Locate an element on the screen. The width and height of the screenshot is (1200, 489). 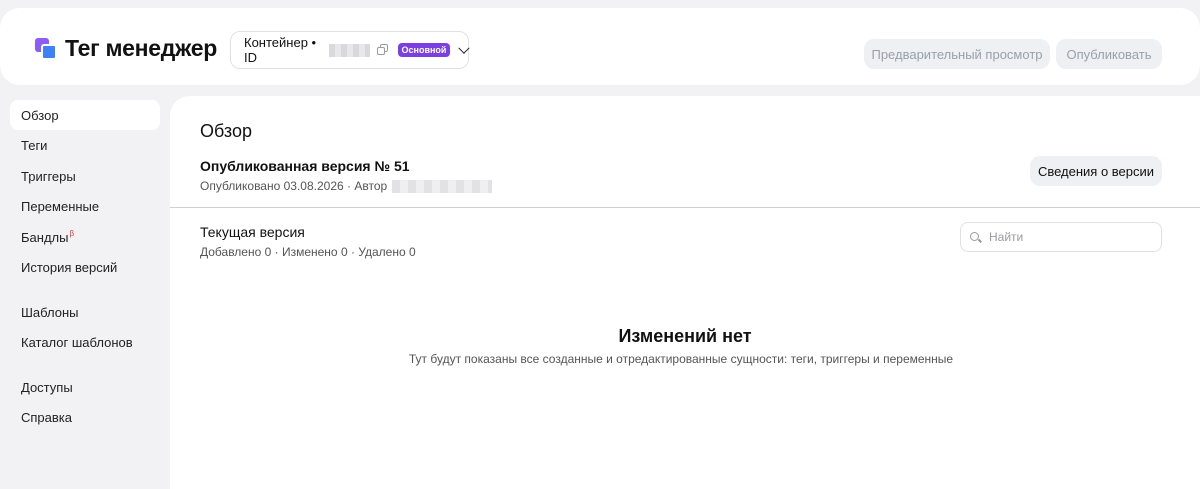
divider is located at coordinates (685, 207).